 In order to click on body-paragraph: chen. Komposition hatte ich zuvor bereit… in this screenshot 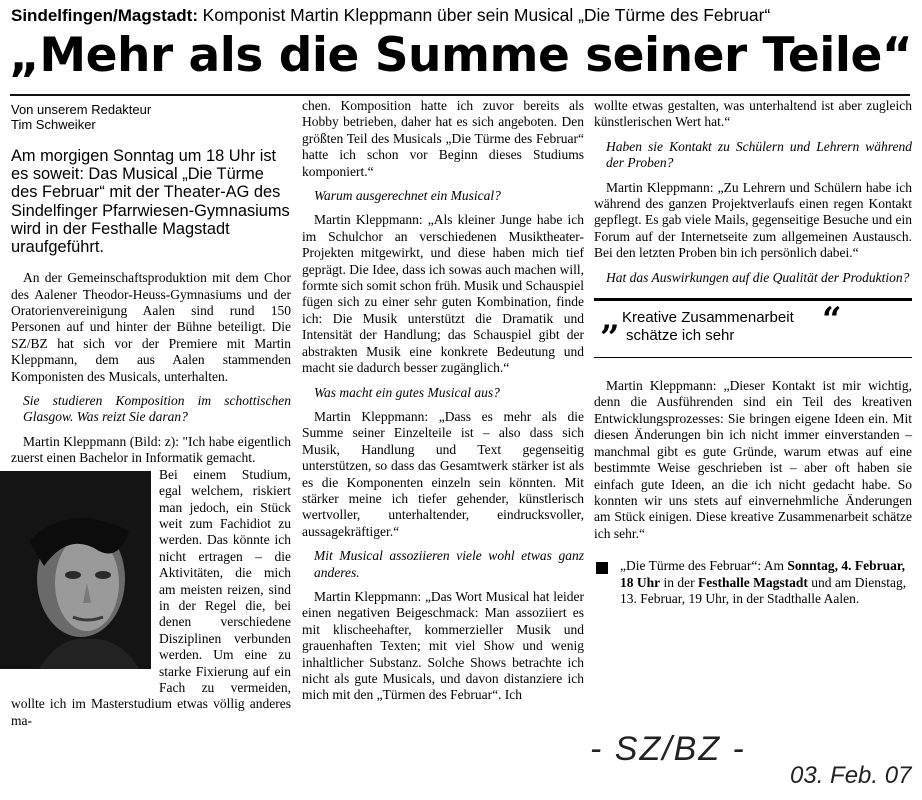, I will do `click(443, 138)`.